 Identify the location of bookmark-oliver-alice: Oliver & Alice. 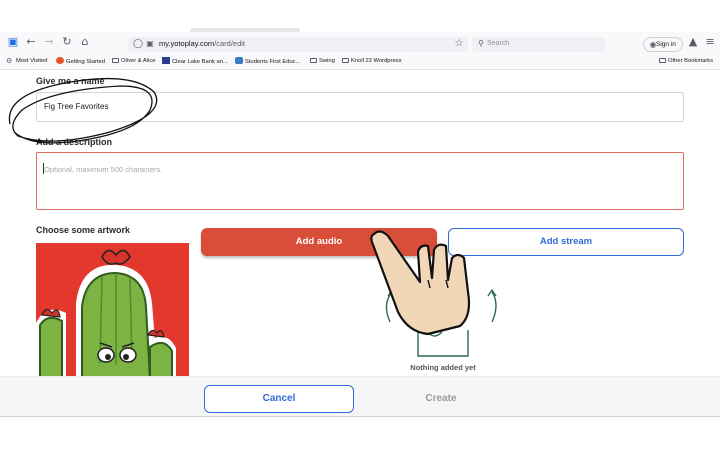
(133, 61).